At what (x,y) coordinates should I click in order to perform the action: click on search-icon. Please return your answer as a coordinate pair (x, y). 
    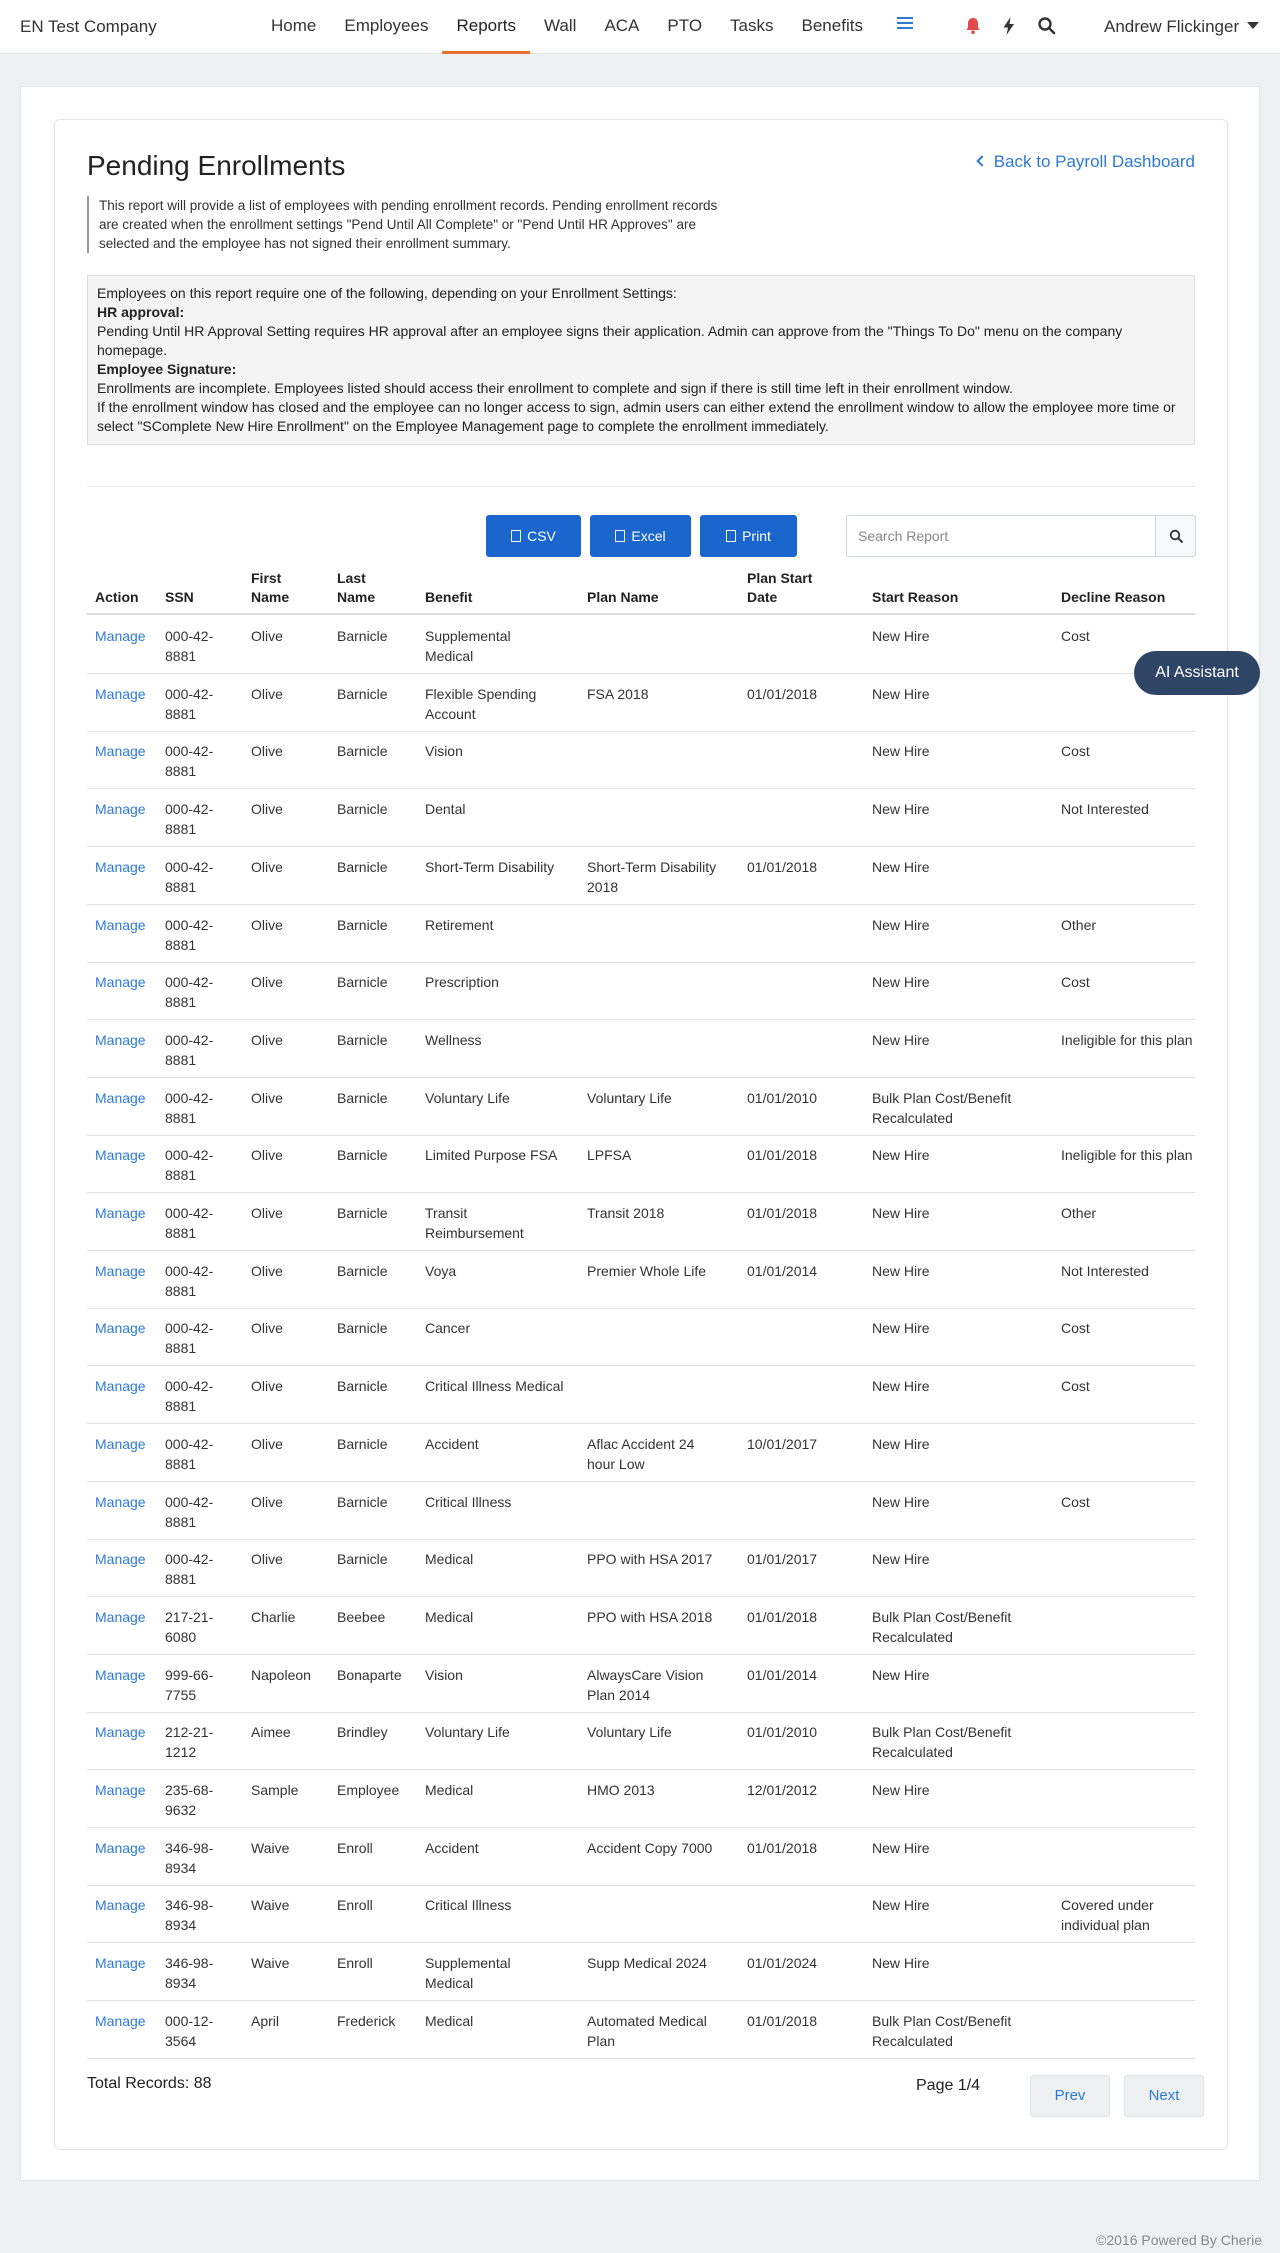
    Looking at the image, I should click on (1047, 26).